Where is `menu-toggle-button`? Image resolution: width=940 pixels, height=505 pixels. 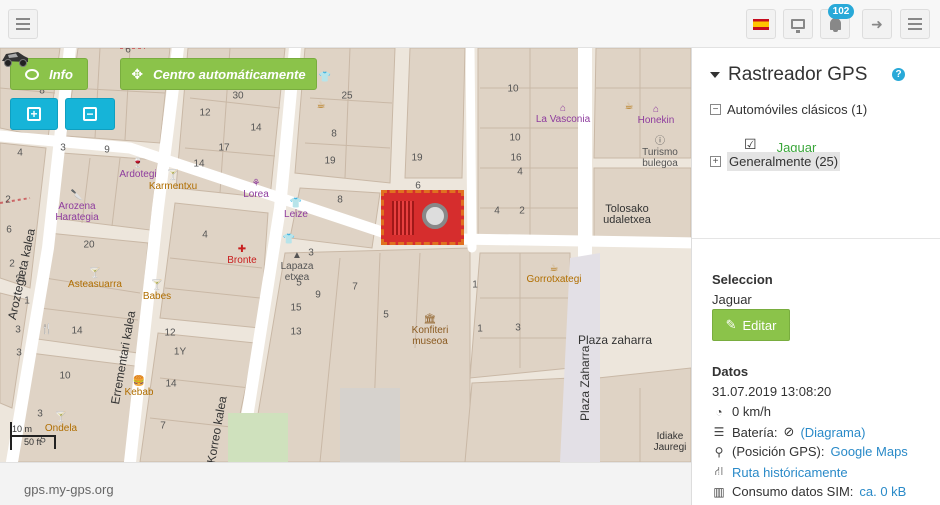 menu-toggle-button is located at coordinates (23, 24).